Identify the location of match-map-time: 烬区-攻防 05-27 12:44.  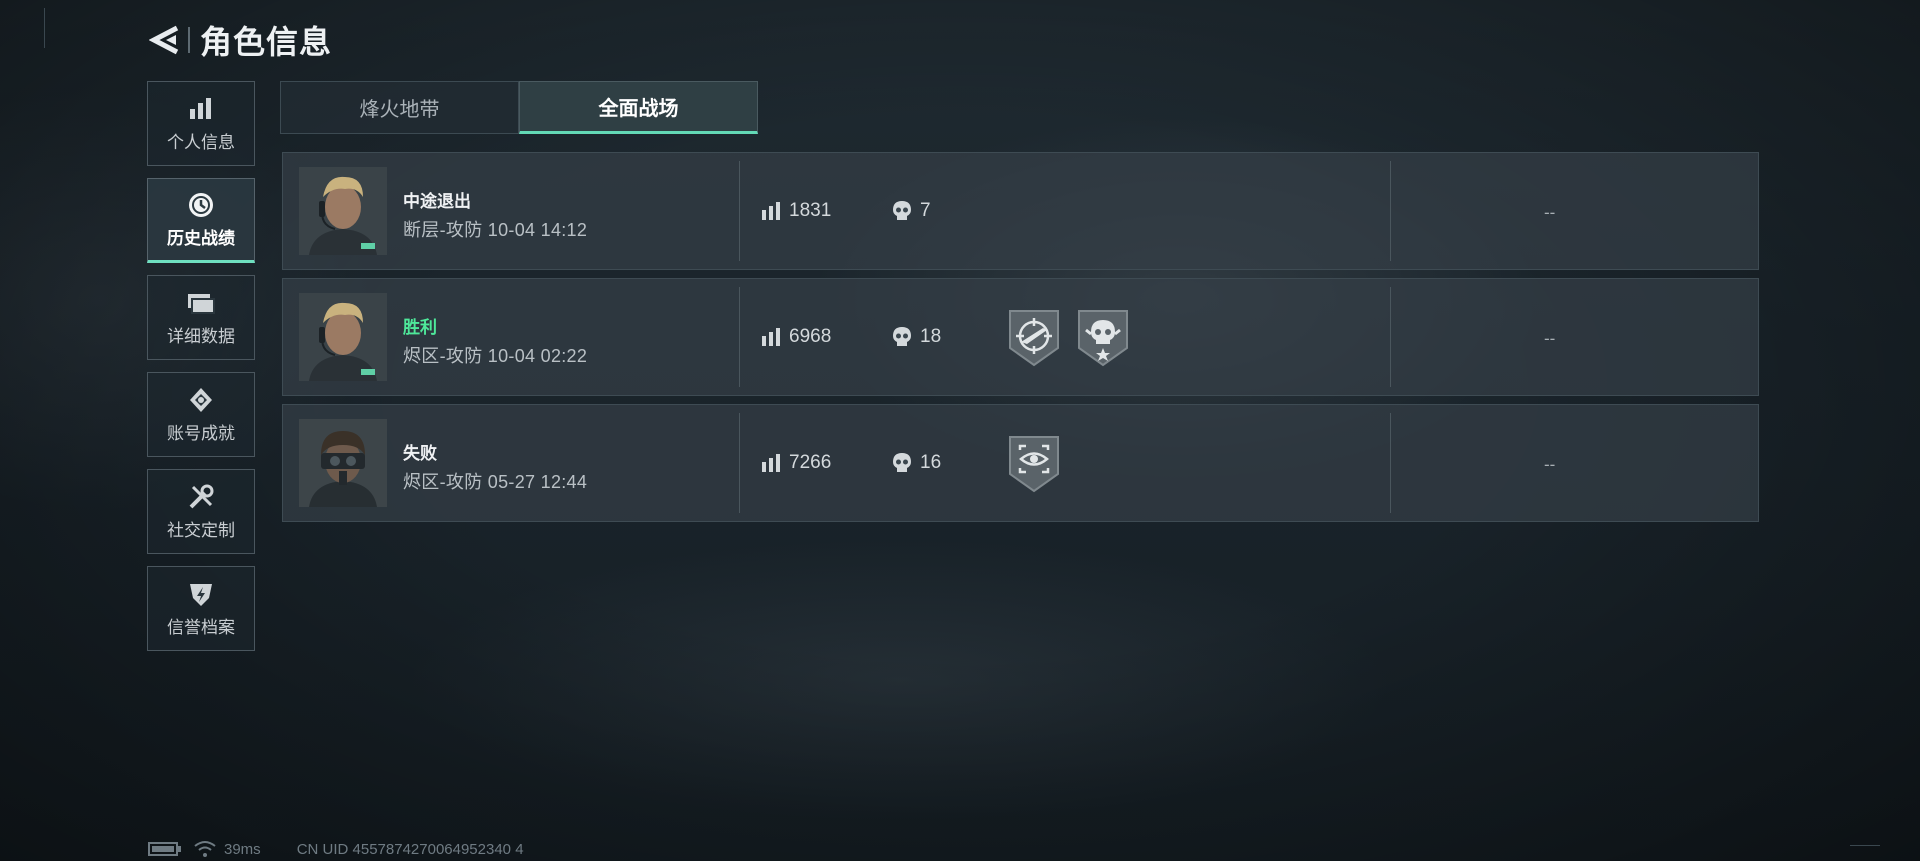
(495, 482).